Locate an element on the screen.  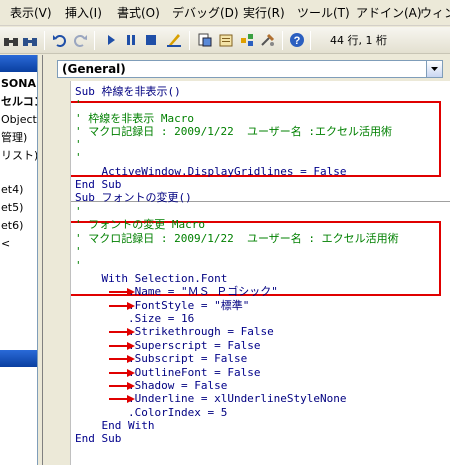
object-combo: (General) is located at coordinates (250, 69).